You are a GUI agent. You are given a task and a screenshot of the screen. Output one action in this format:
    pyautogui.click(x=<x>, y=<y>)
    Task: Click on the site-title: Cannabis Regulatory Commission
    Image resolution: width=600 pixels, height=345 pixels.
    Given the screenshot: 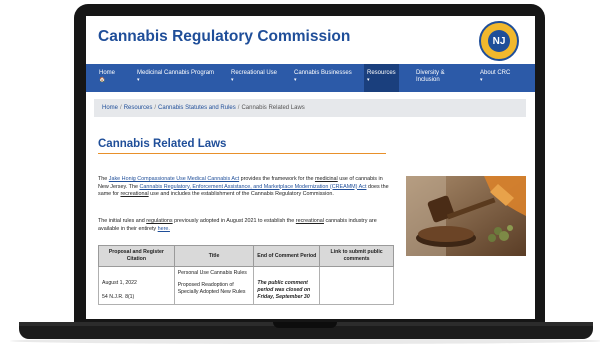 What is the action you would take?
    pyautogui.click(x=224, y=37)
    